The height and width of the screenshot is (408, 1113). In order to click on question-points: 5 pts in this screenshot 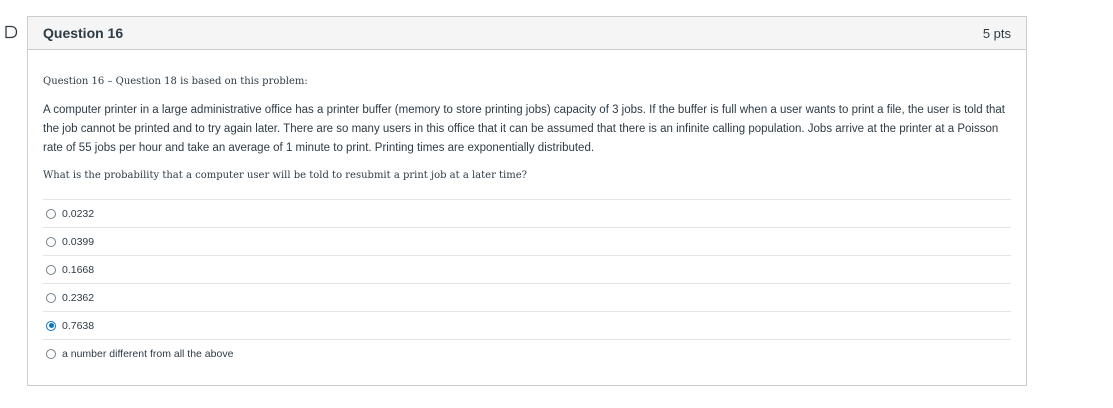, I will do `click(996, 33)`.